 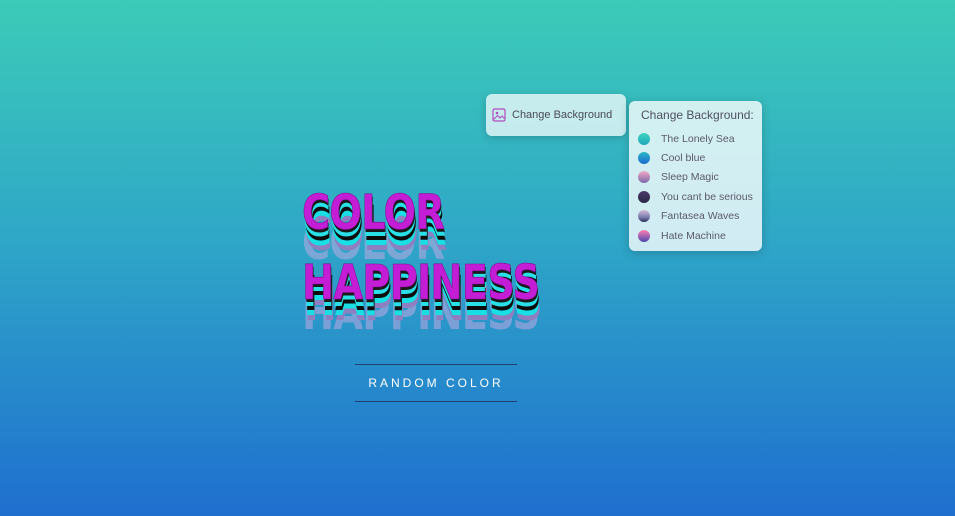 I want to click on headline-text: COLOR, so click(x=373, y=213).